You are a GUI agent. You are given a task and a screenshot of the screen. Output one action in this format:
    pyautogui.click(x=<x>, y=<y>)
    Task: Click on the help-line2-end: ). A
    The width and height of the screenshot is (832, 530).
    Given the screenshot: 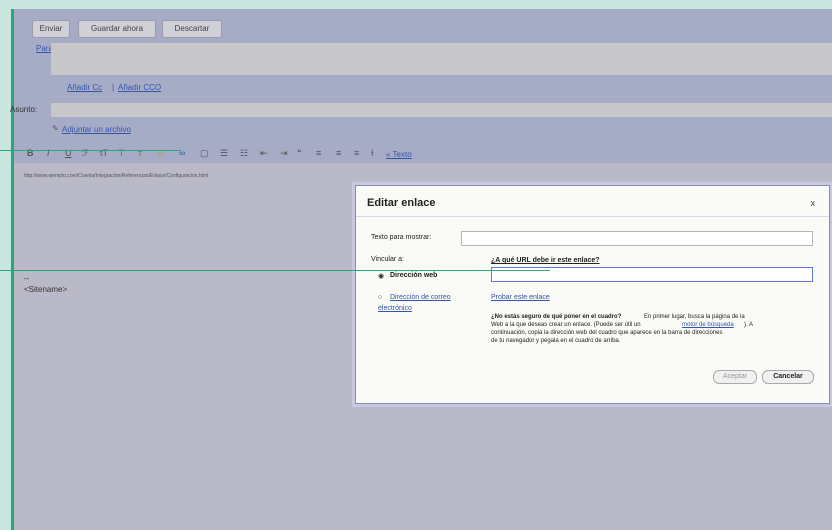 What is the action you would take?
    pyautogui.click(x=749, y=325)
    